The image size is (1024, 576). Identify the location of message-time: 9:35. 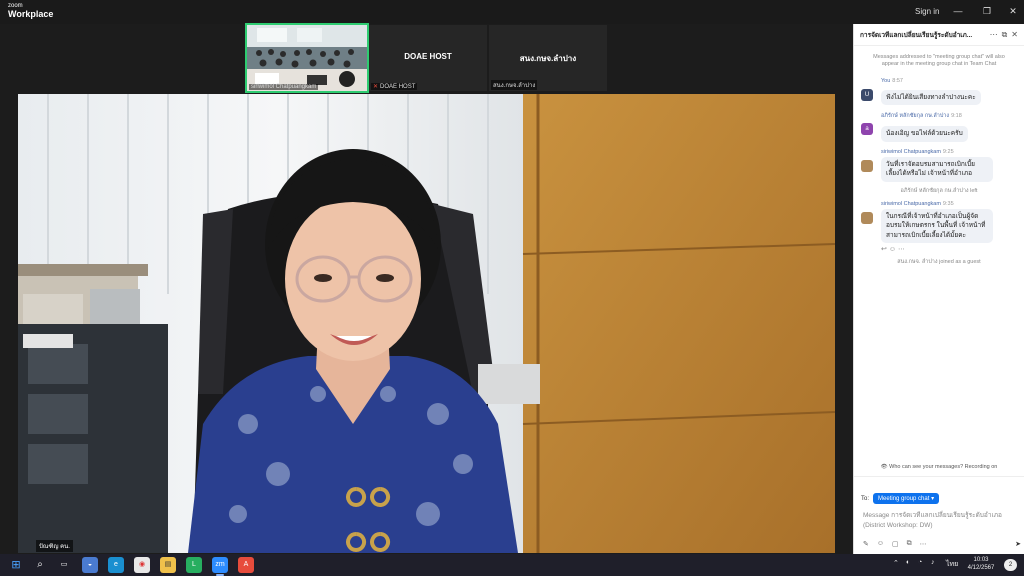
(948, 203).